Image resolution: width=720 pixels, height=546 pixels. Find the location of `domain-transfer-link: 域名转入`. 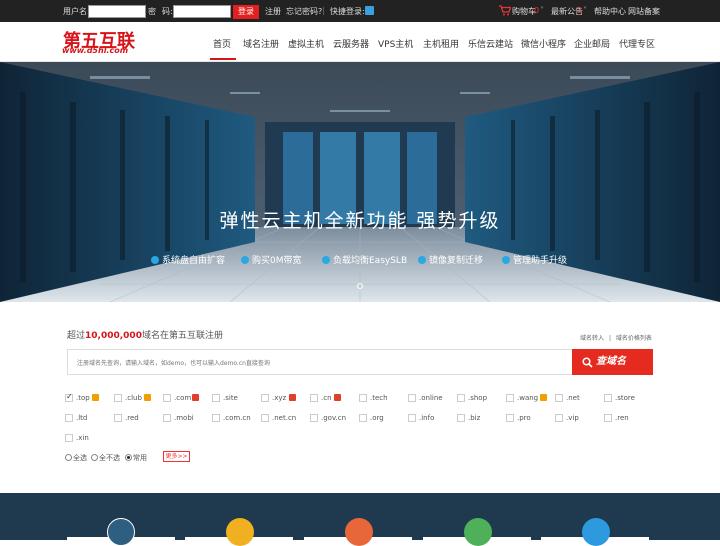

domain-transfer-link: 域名转入 is located at coordinates (592, 338).